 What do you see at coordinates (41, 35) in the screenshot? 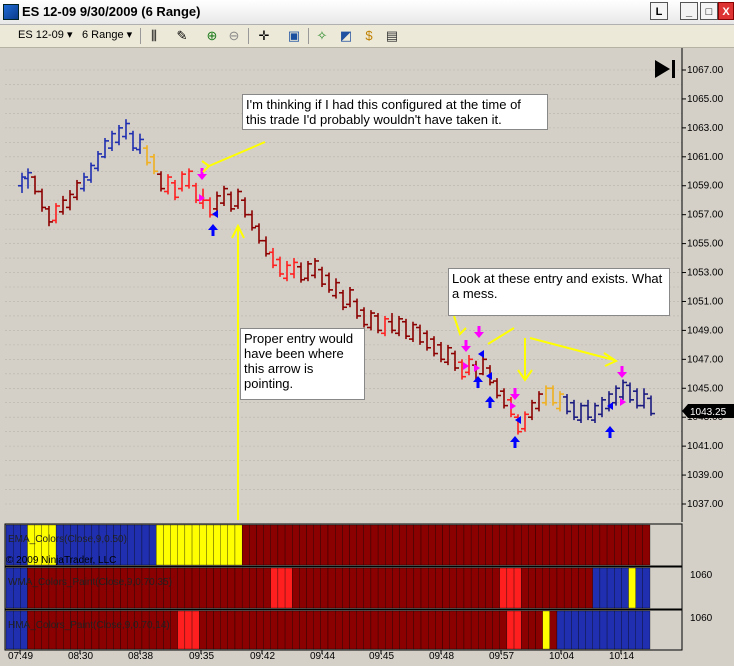
I see `instrument-label: ES 12-09` at bounding box center [41, 35].